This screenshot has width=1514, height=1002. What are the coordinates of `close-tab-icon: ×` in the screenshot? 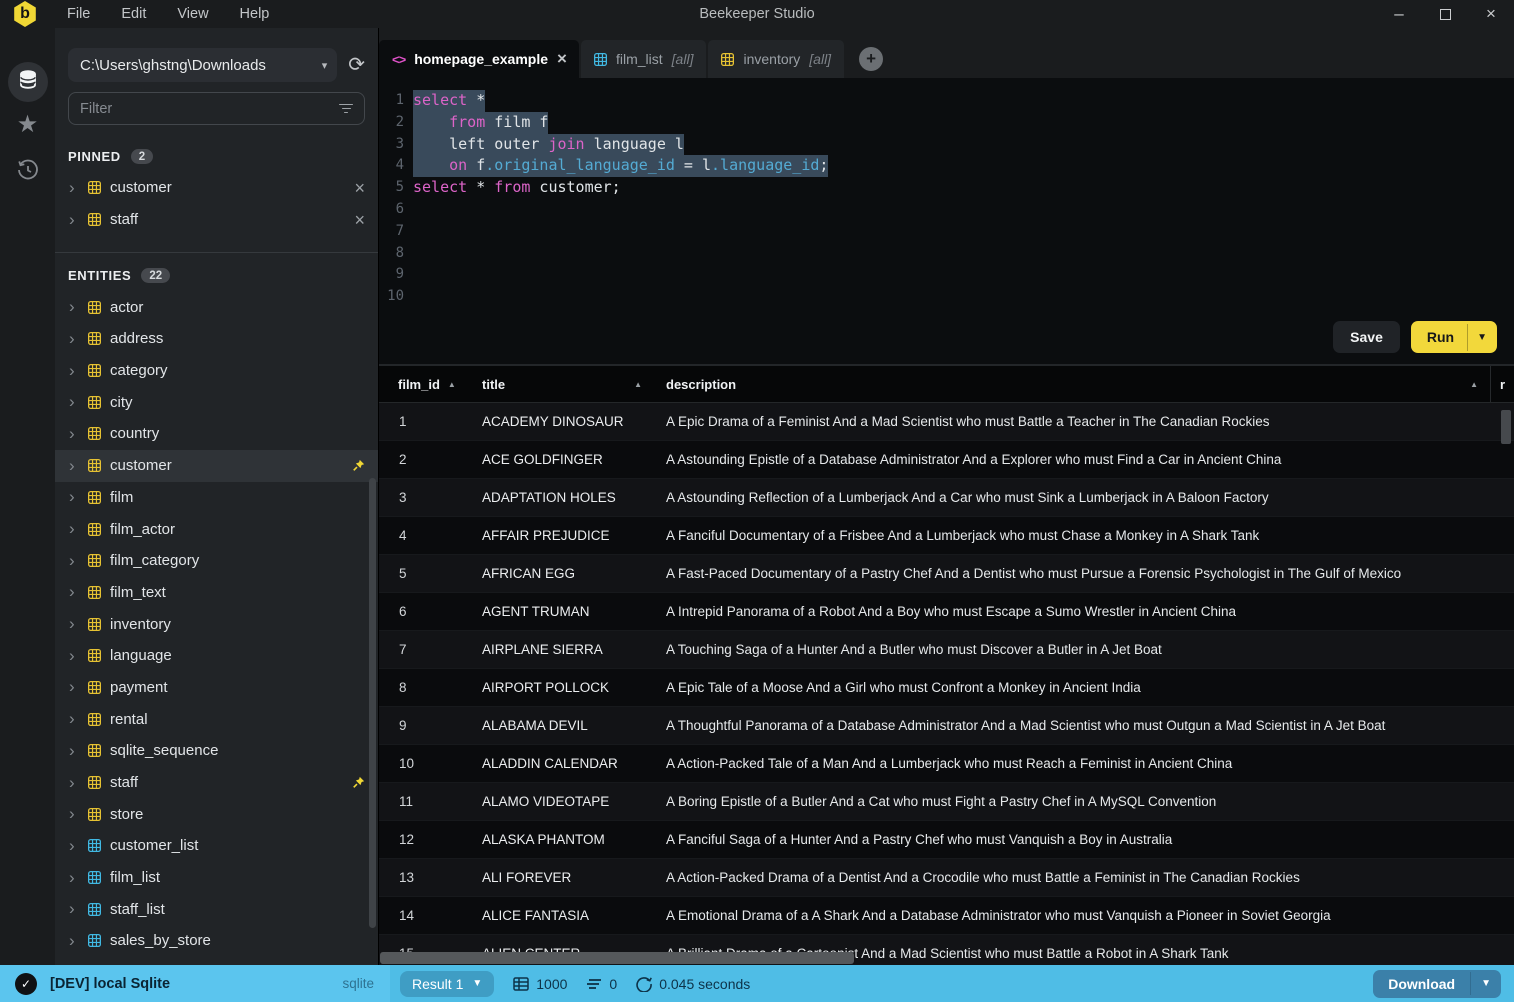 It's located at (562, 59).